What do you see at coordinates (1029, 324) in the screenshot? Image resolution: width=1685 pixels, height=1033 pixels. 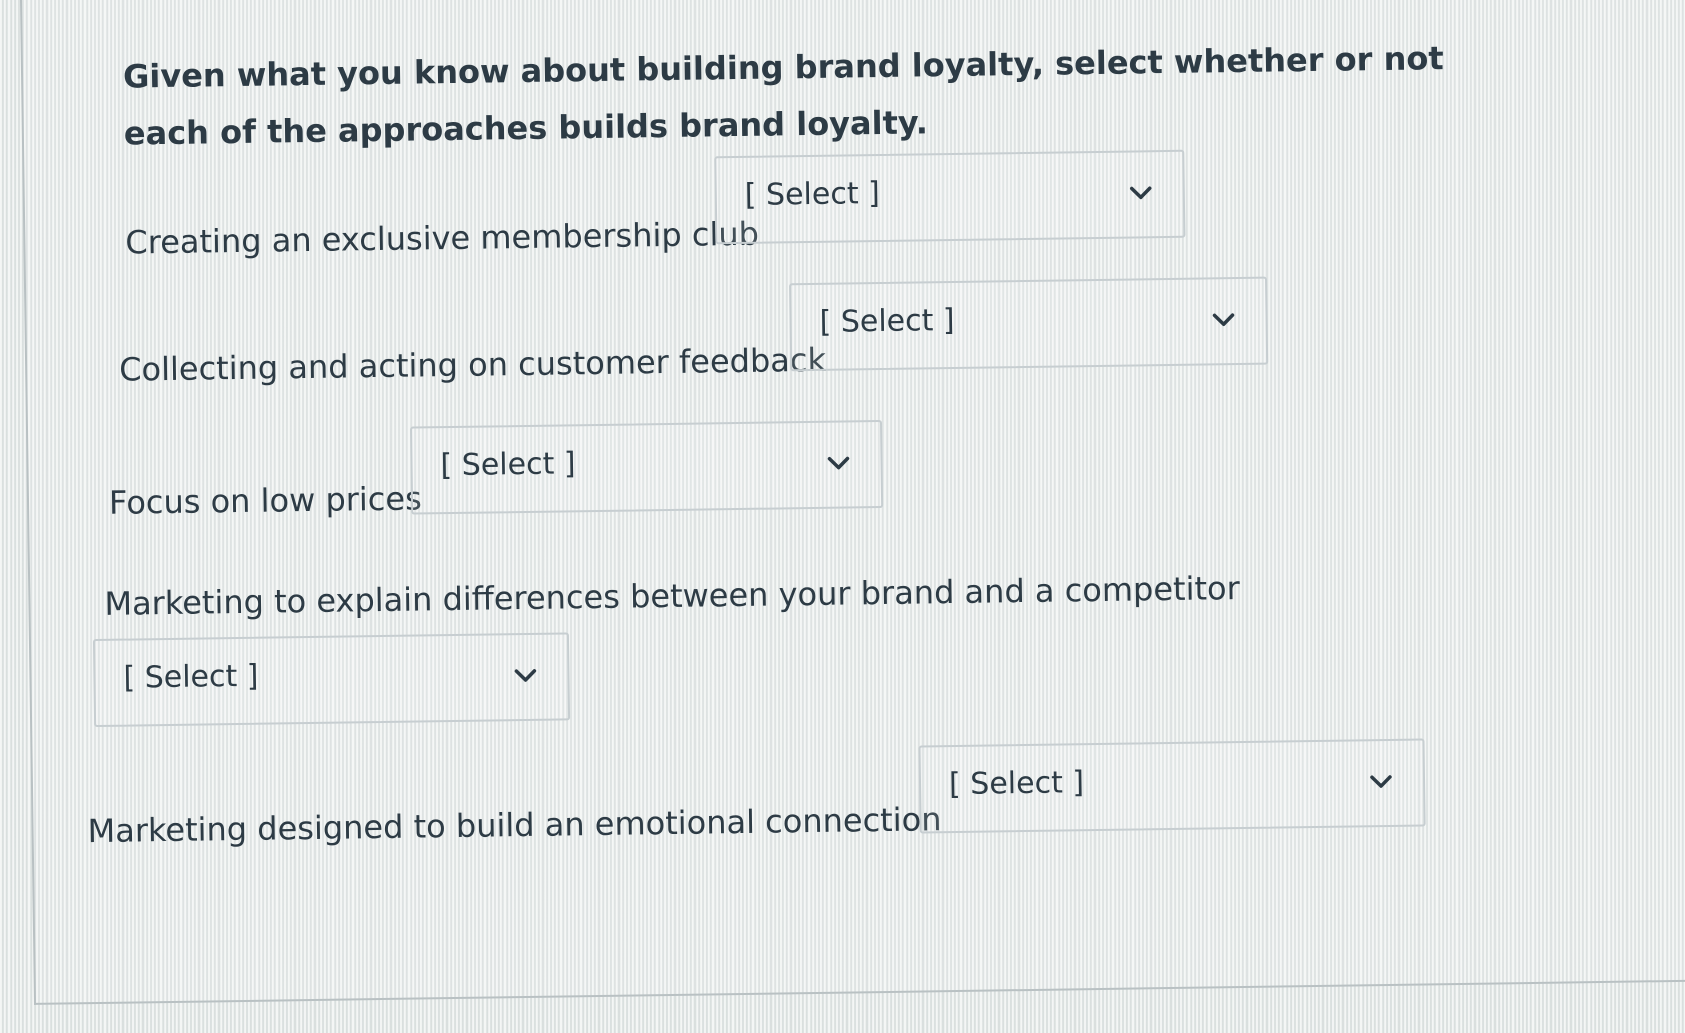 I see `answer-select-customer-feedback: [ Select ]` at bounding box center [1029, 324].